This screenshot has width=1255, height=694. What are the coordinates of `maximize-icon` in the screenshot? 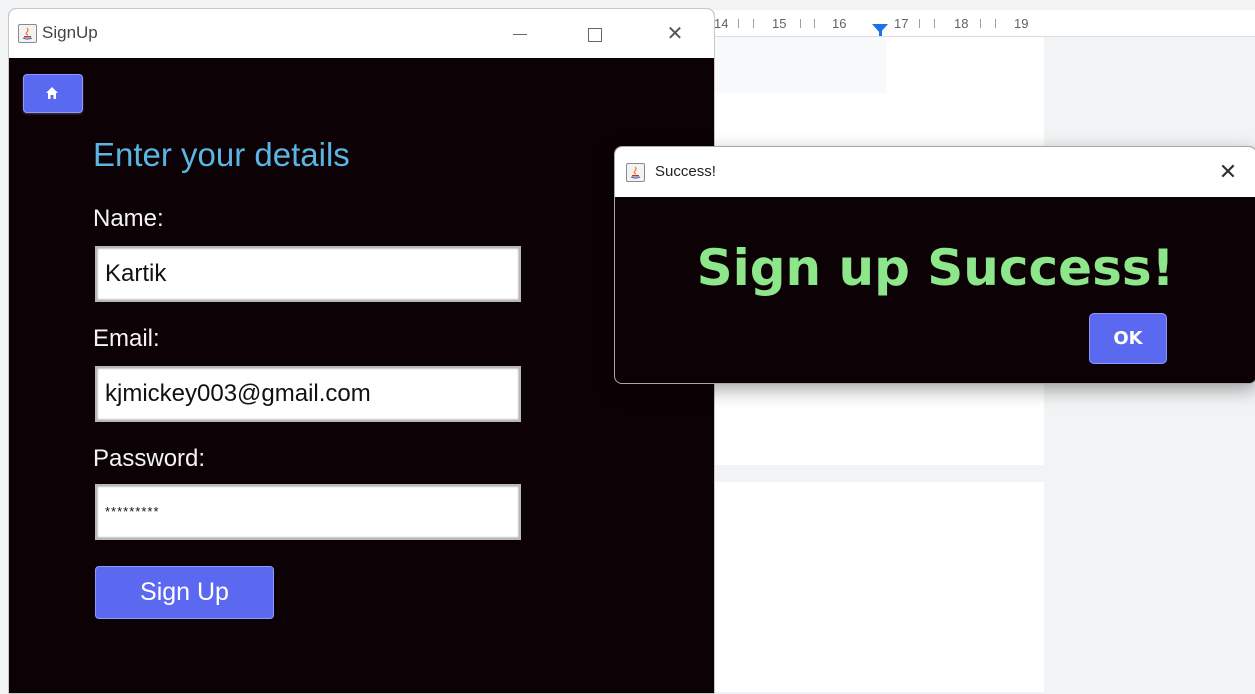 It's located at (595, 34).